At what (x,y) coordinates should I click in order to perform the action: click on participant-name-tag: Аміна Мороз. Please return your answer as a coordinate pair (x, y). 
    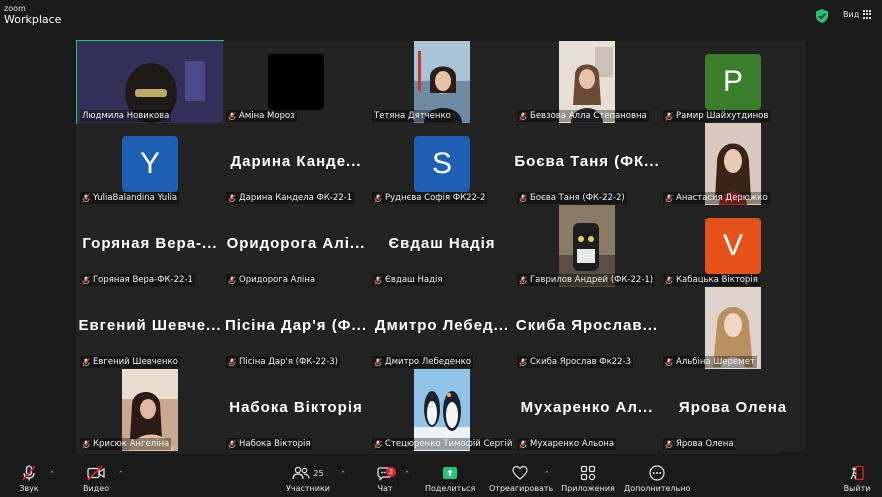
    Looking at the image, I should click on (261, 116).